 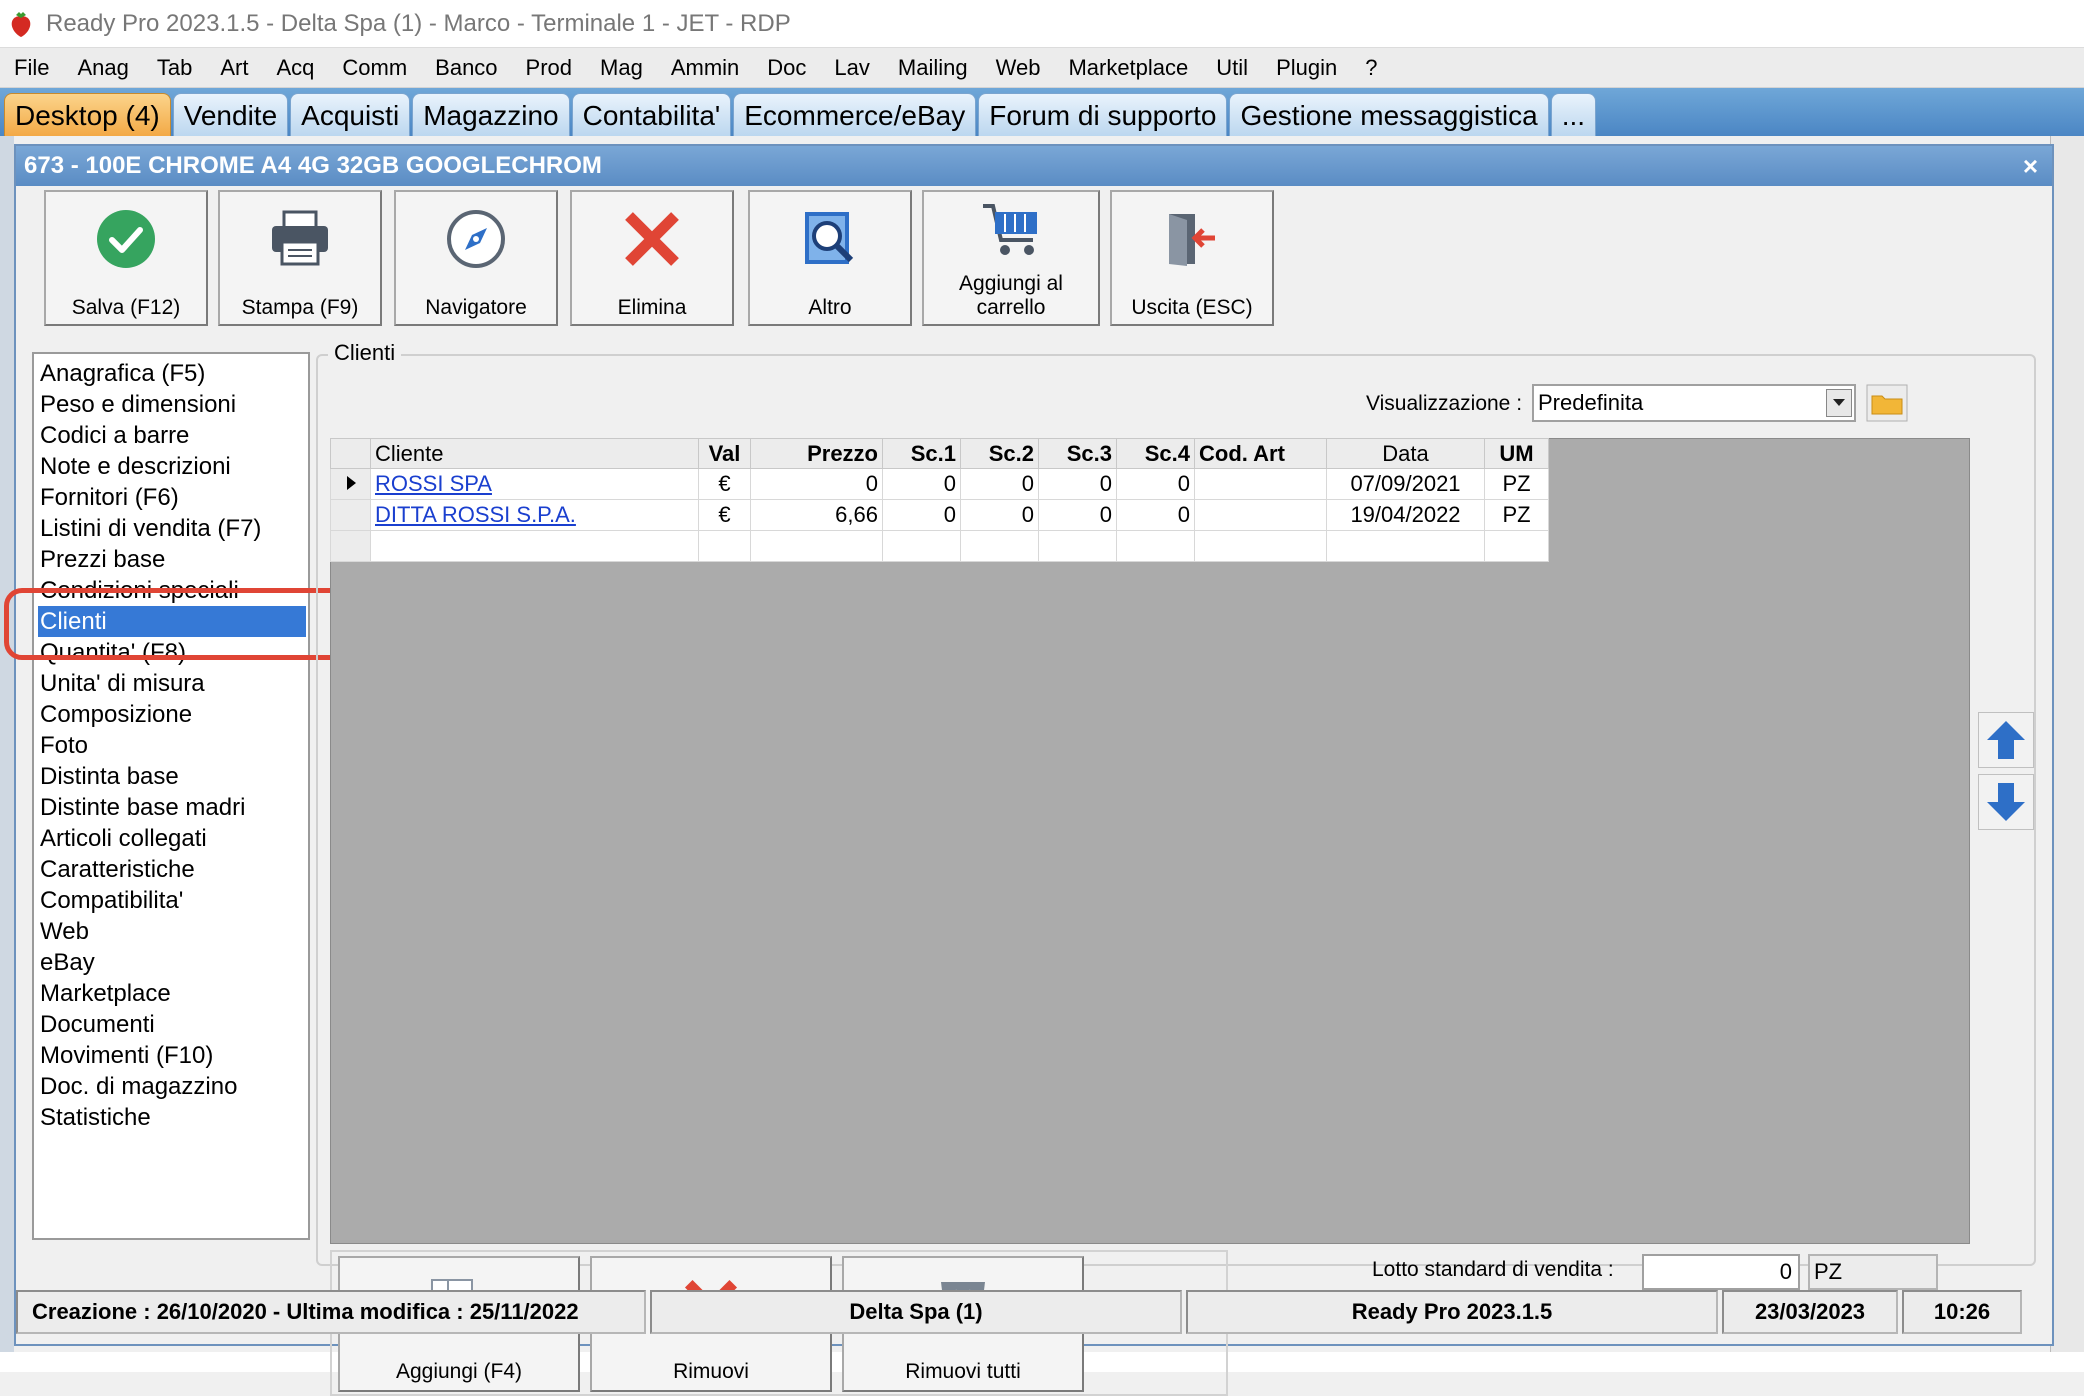 I want to click on nav-anagrafica: Anagrafica (F5), so click(x=172, y=373).